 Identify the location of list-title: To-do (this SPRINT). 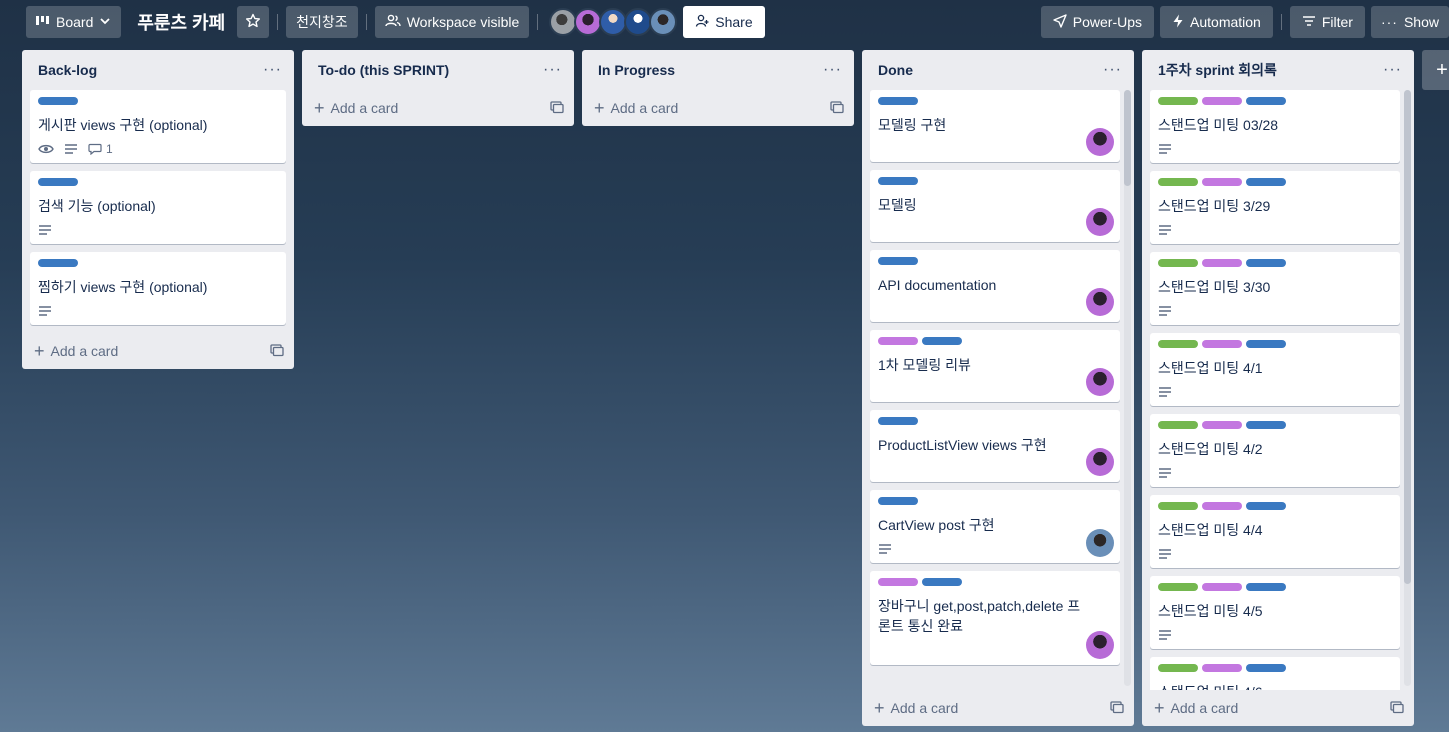
(383, 70).